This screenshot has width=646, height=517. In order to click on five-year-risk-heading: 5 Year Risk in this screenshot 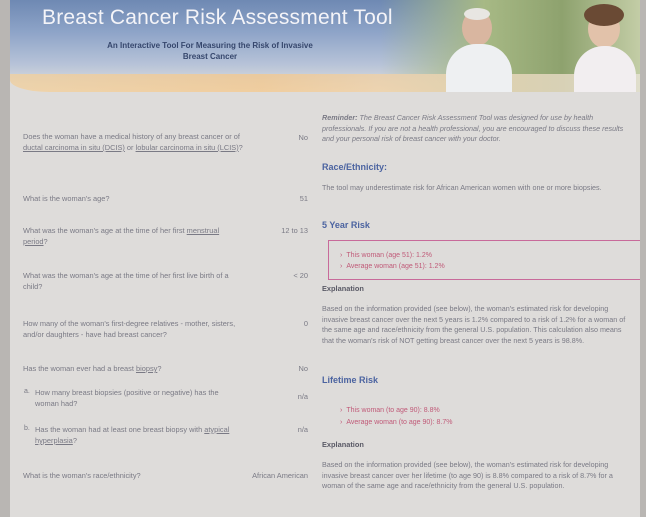, I will do `click(346, 225)`.